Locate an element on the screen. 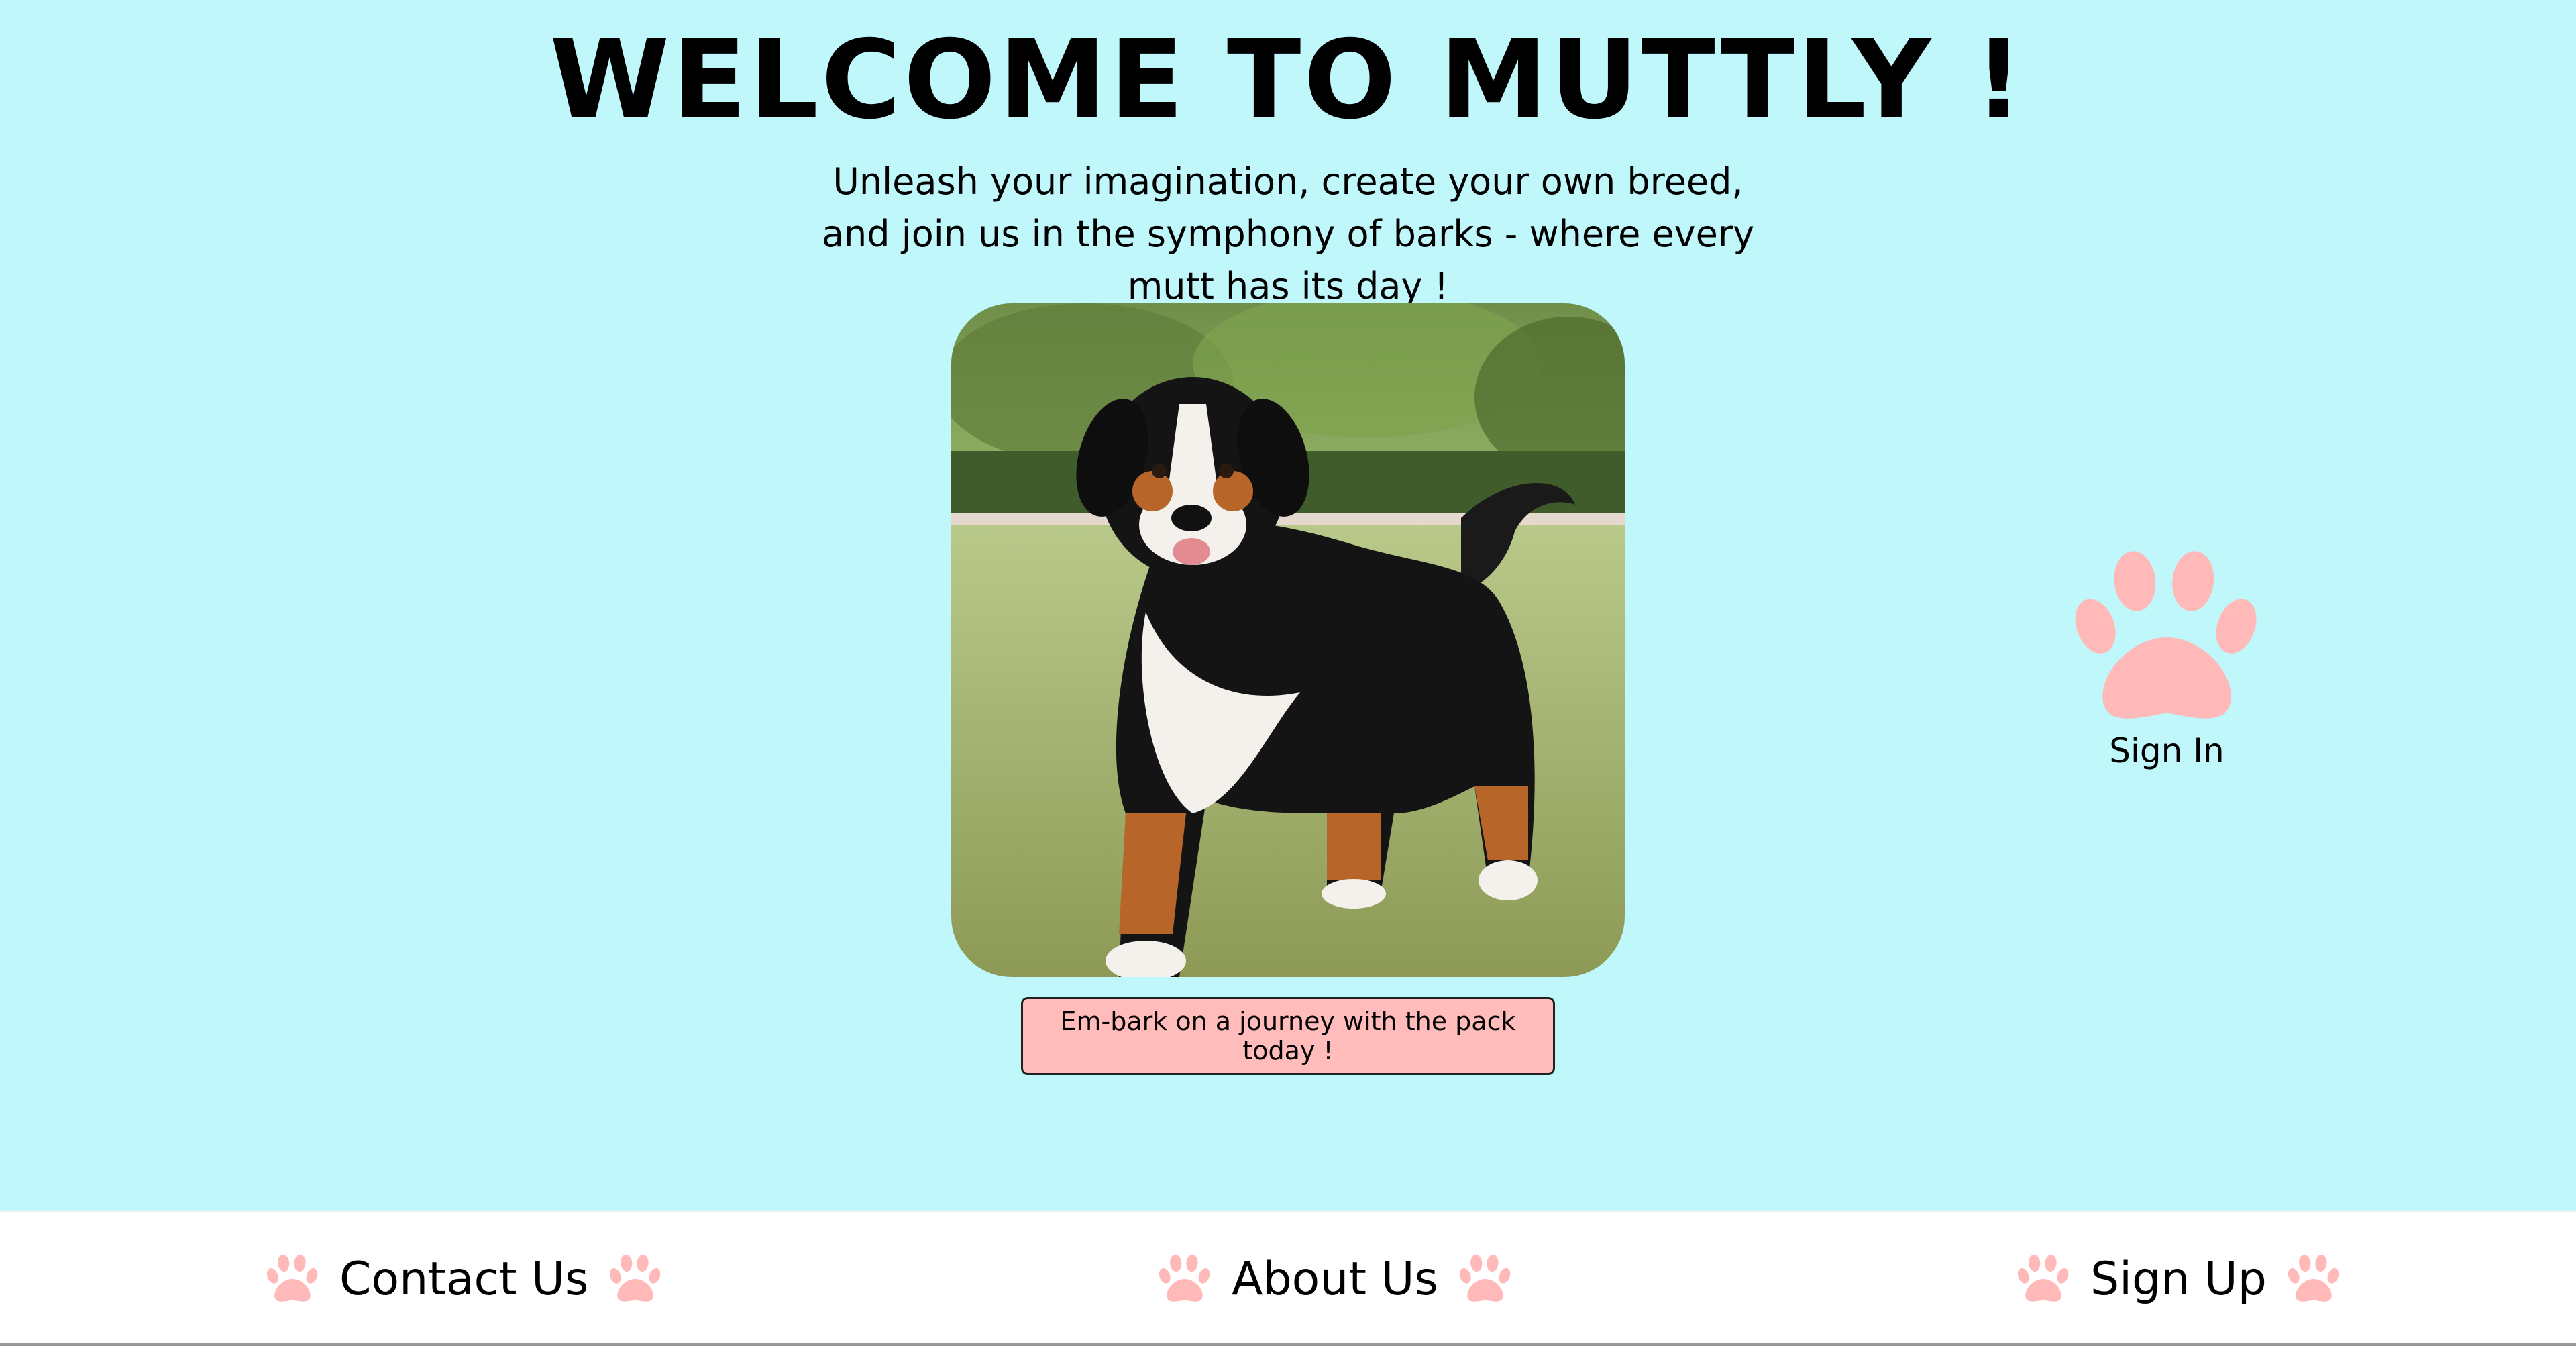 The height and width of the screenshot is (1346, 2576). sign-in-label: Sign In is located at coordinates (2166, 751).